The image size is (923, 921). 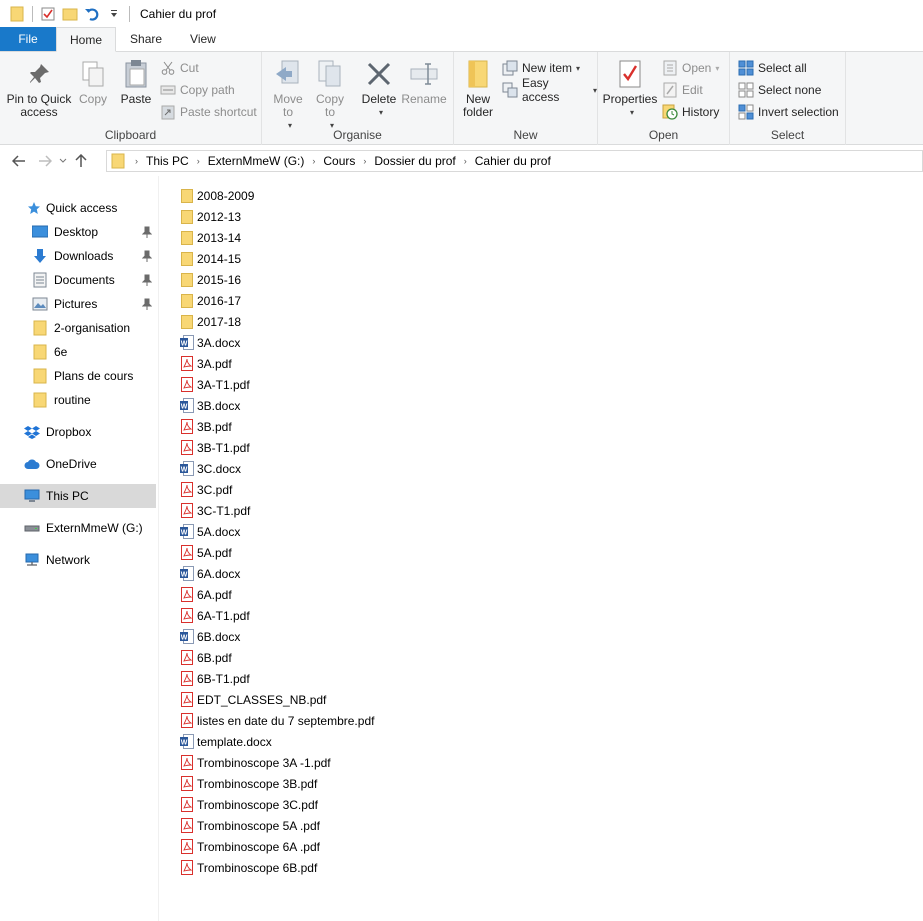 What do you see at coordinates (19, 161) in the screenshot?
I see `back-arrow-icon` at bounding box center [19, 161].